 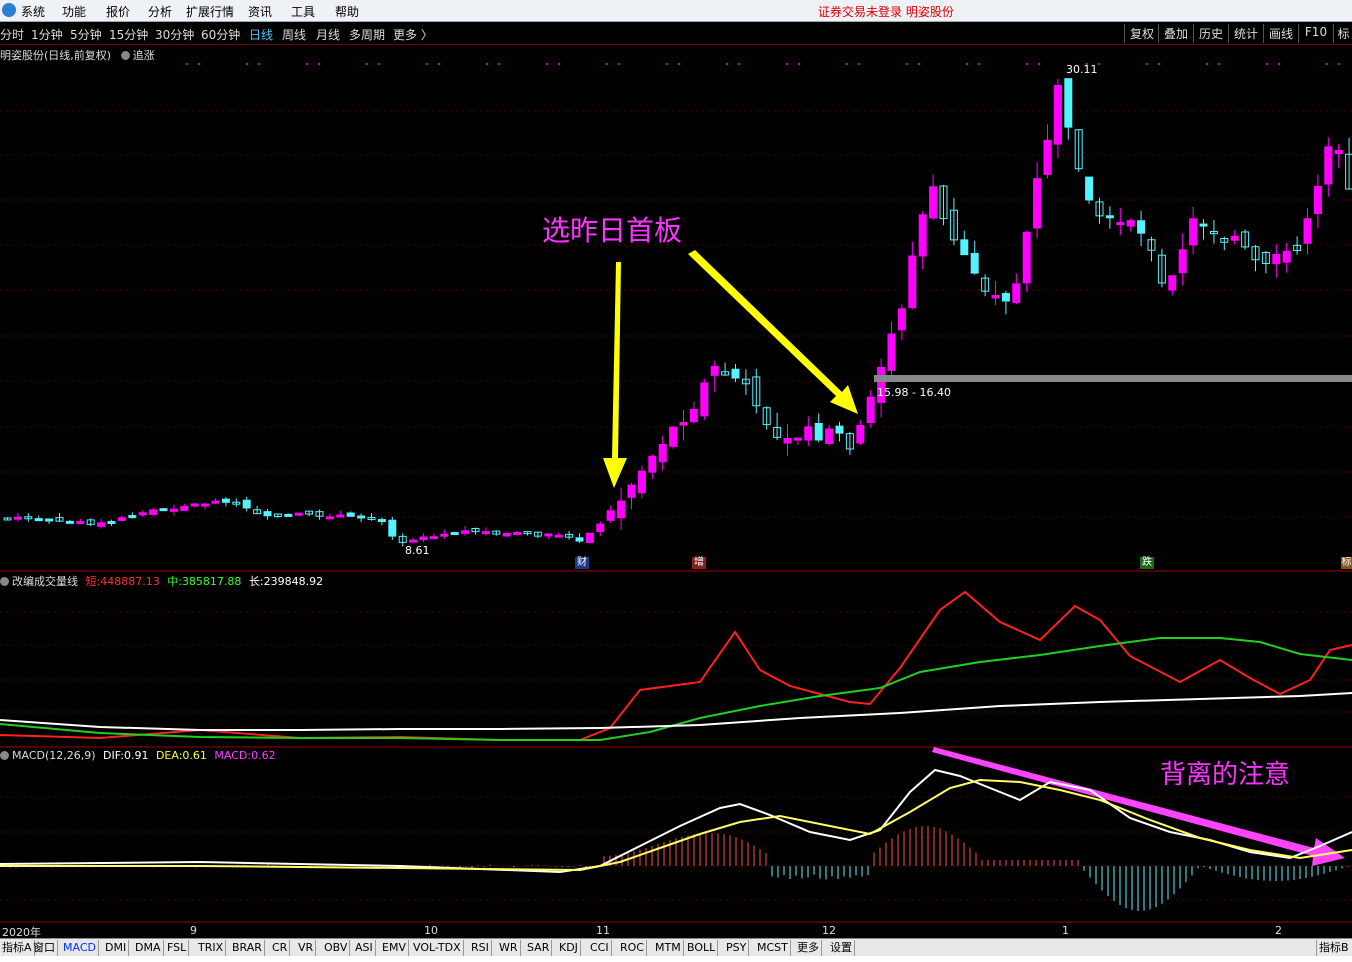 I want to click on tab-indicator-b: 指标B, so click(x=1333, y=948).